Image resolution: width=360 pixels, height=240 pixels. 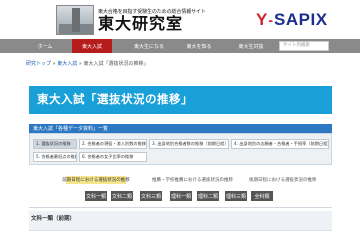 What do you see at coordinates (113, 157) in the screenshot?
I see `tab-female-ratio: 6. 合格者の女子比率の推移` at bounding box center [113, 157].